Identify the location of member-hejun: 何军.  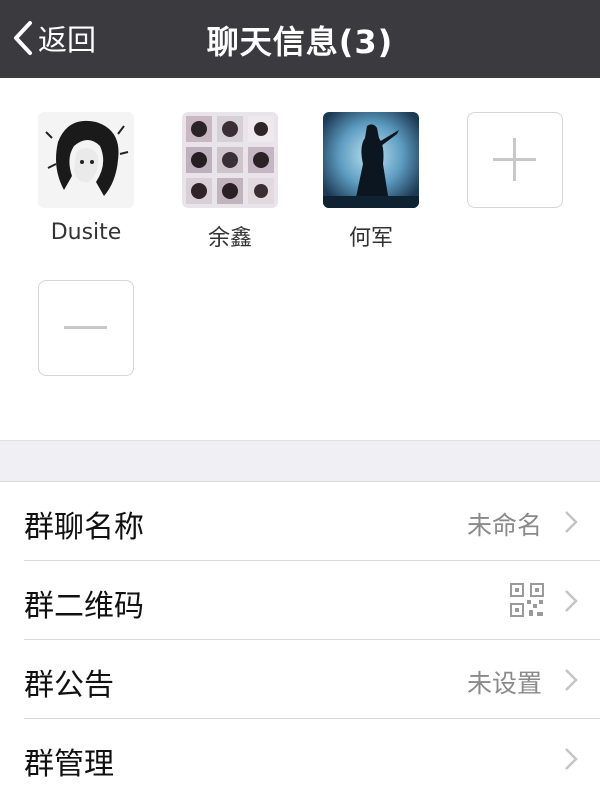
(371, 182).